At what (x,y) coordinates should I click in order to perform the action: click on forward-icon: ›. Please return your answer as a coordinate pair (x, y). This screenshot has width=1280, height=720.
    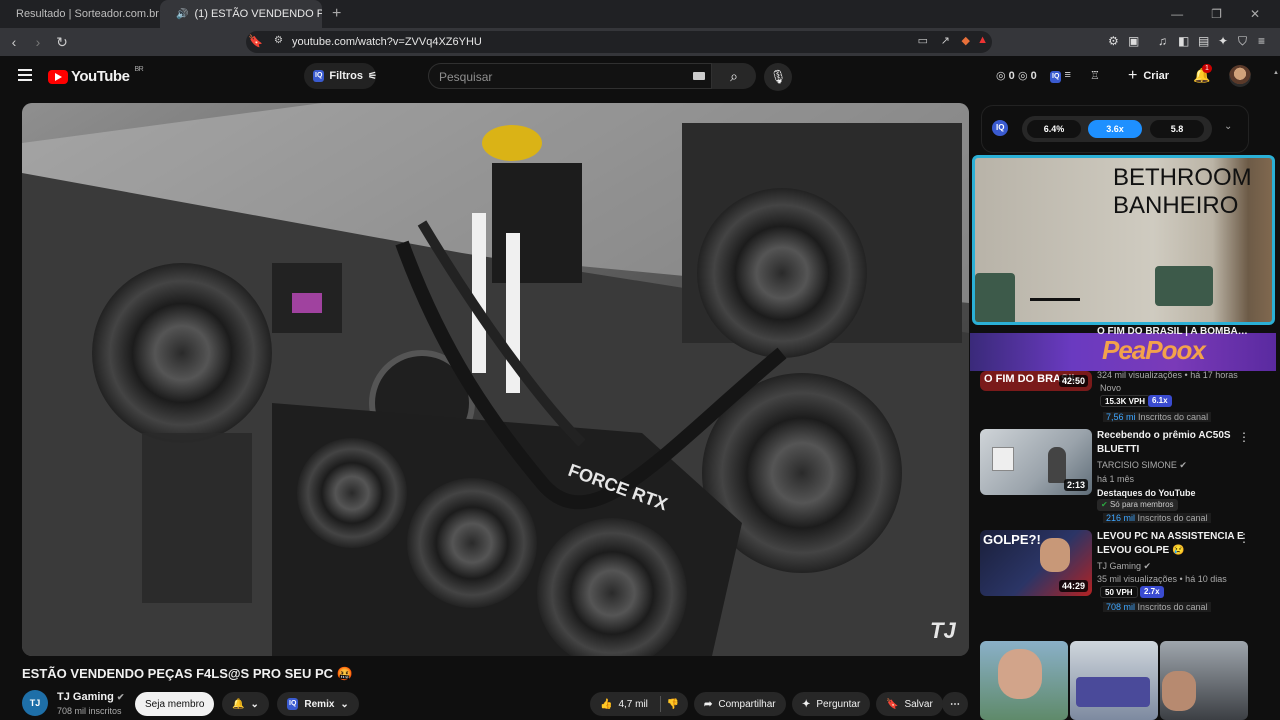
    Looking at the image, I should click on (38, 42).